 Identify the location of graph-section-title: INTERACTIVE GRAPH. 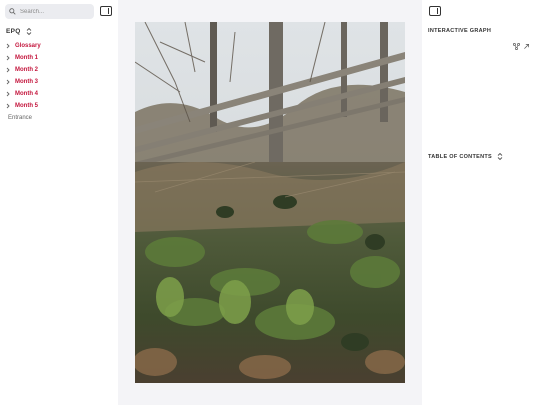
(459, 31).